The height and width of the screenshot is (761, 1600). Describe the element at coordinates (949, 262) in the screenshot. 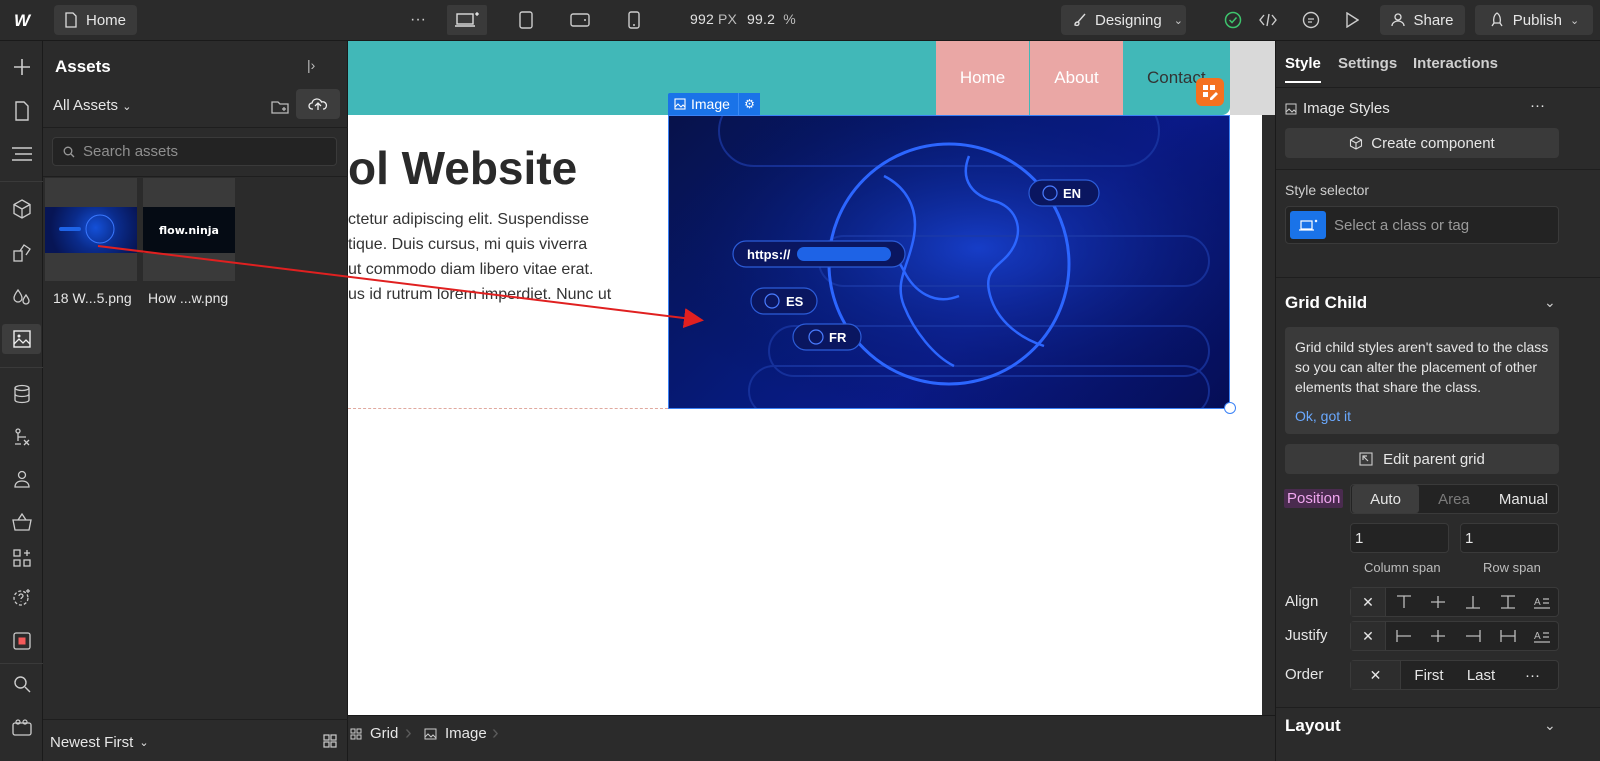

I see `selected-image-element: EN https:// ES FR` at that location.